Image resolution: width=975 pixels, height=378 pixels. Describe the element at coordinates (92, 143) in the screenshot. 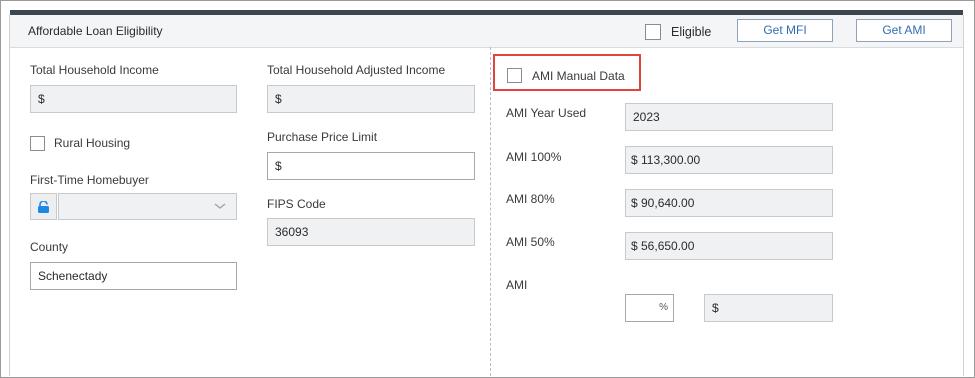

I see `rural-housing-label: Rural Housing` at that location.